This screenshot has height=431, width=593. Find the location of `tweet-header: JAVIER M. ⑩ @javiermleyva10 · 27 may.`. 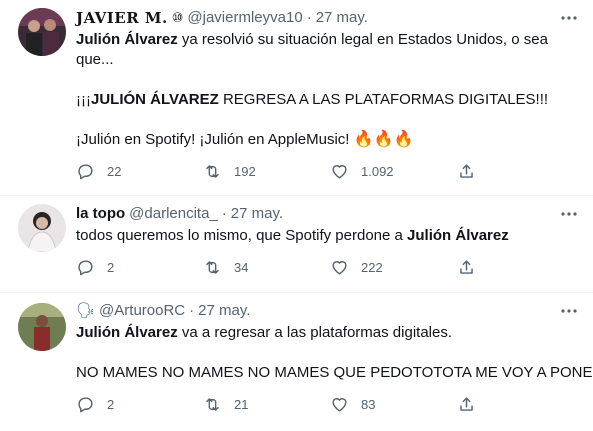

tweet-header: JAVIER M. ⑩ @javiermleyva10 · 27 may. is located at coordinates (327, 18).